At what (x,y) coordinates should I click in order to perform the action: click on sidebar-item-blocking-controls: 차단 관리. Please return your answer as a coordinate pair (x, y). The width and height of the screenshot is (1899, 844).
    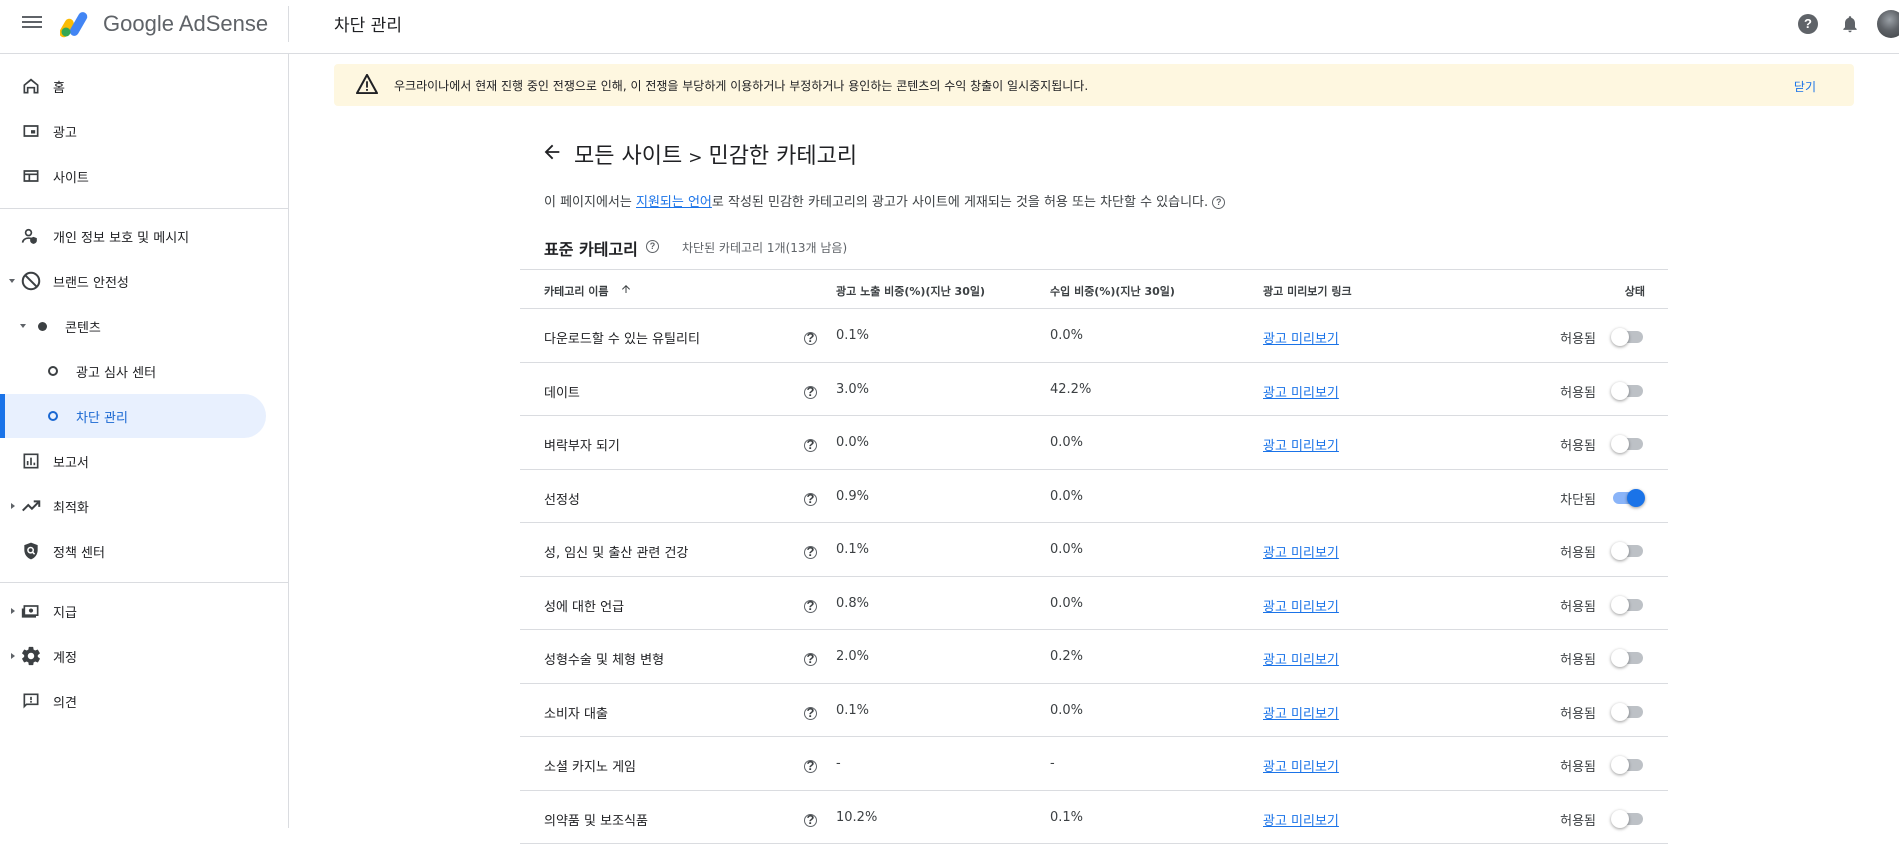
    Looking at the image, I should click on (133, 416).